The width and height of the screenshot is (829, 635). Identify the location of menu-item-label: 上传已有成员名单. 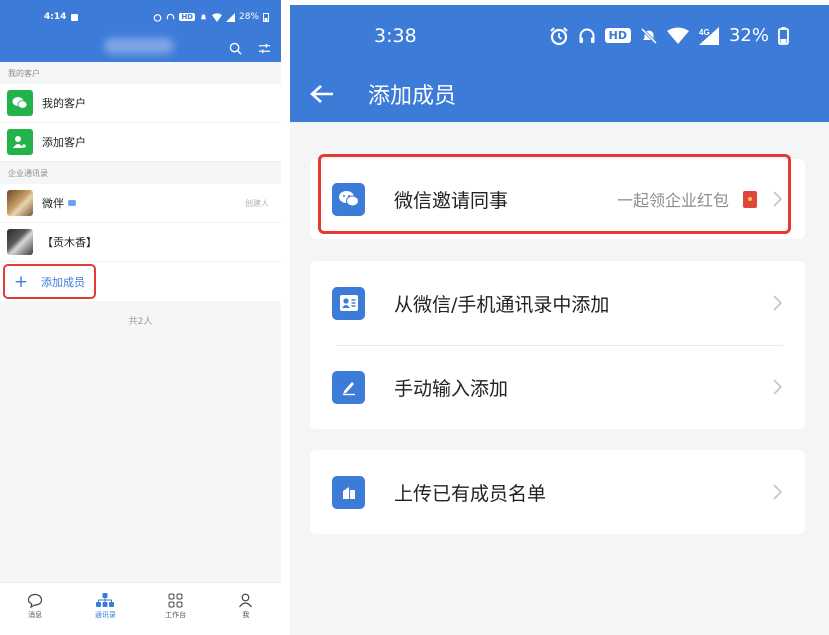
(470, 493).